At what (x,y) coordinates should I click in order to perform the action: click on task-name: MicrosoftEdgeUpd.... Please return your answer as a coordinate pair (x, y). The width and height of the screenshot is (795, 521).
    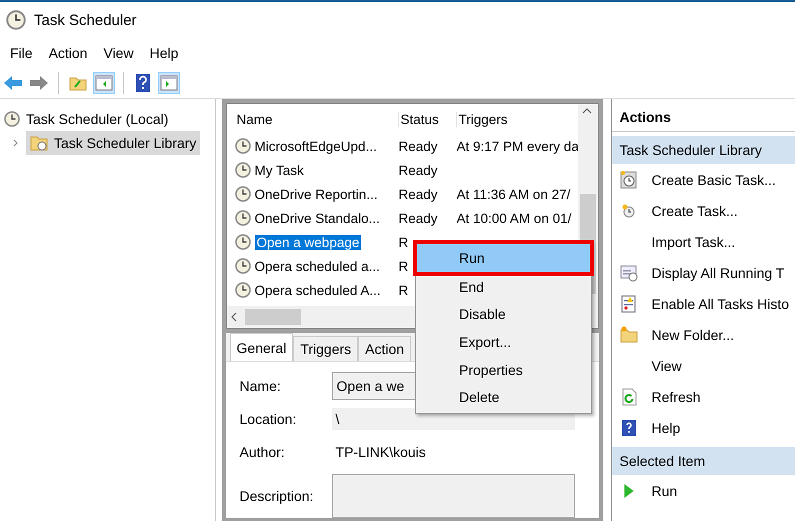
    Looking at the image, I should click on (315, 146).